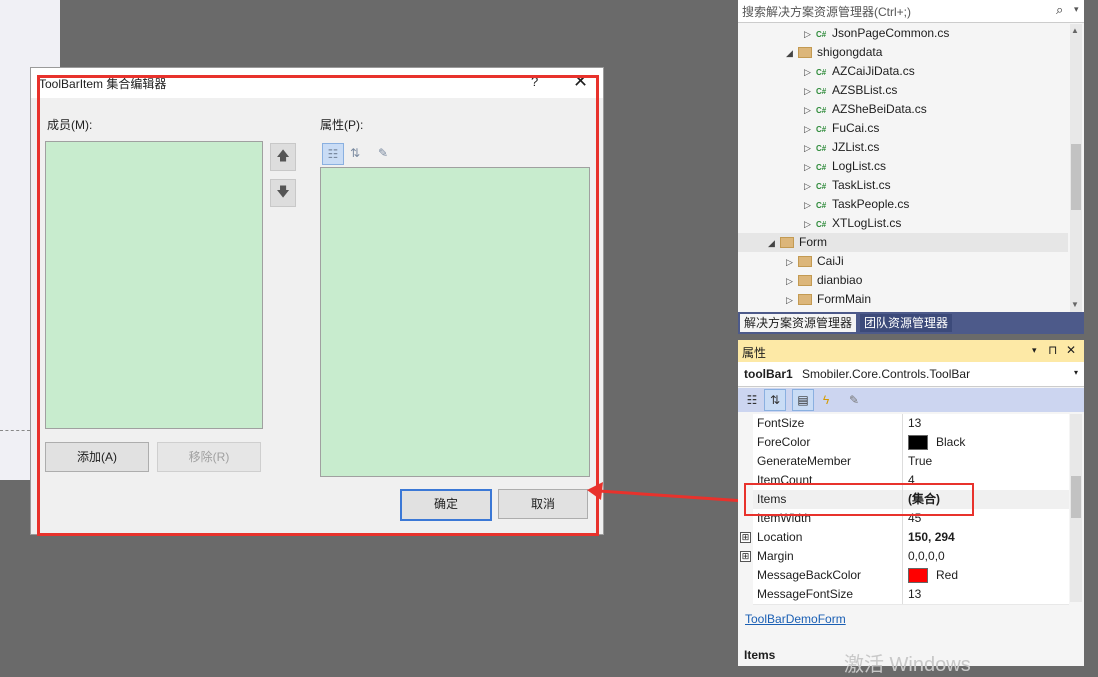 The image size is (1098, 677). Describe the element at coordinates (15, 430) in the screenshot. I see `canvas-guide` at that location.